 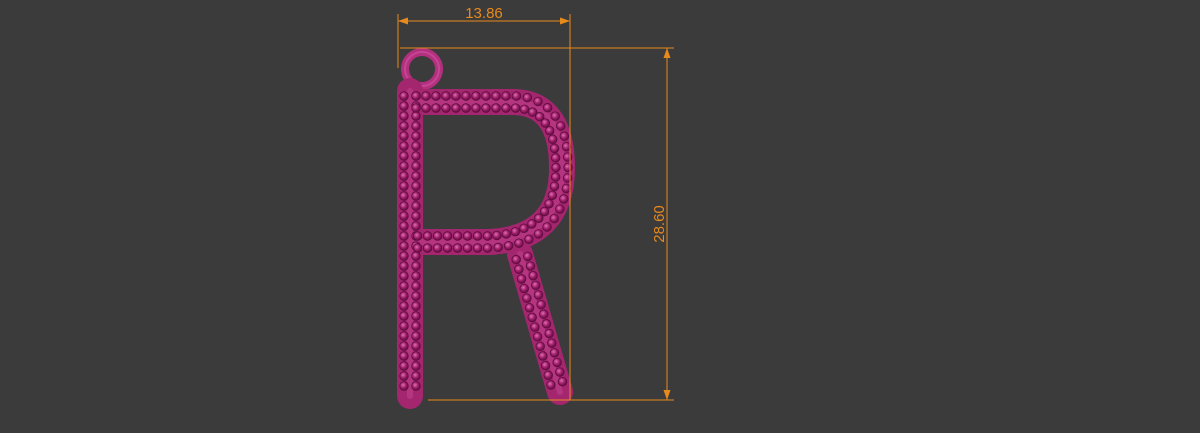 What do you see at coordinates (659, 224) in the screenshot?
I see `height-dimension-label: 28.60` at bounding box center [659, 224].